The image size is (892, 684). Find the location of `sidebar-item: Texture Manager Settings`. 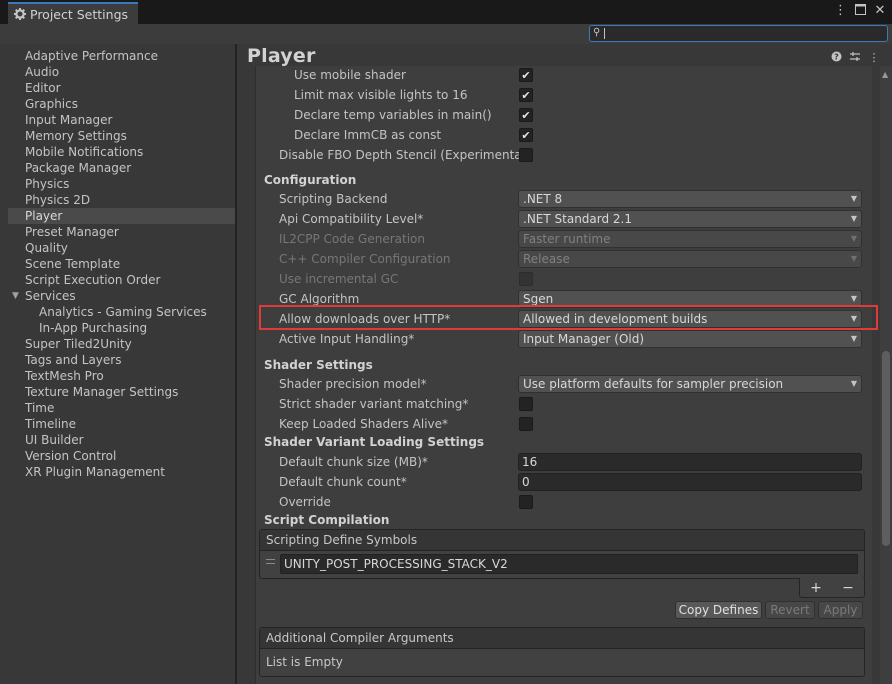

sidebar-item: Texture Manager Settings is located at coordinates (121, 392).